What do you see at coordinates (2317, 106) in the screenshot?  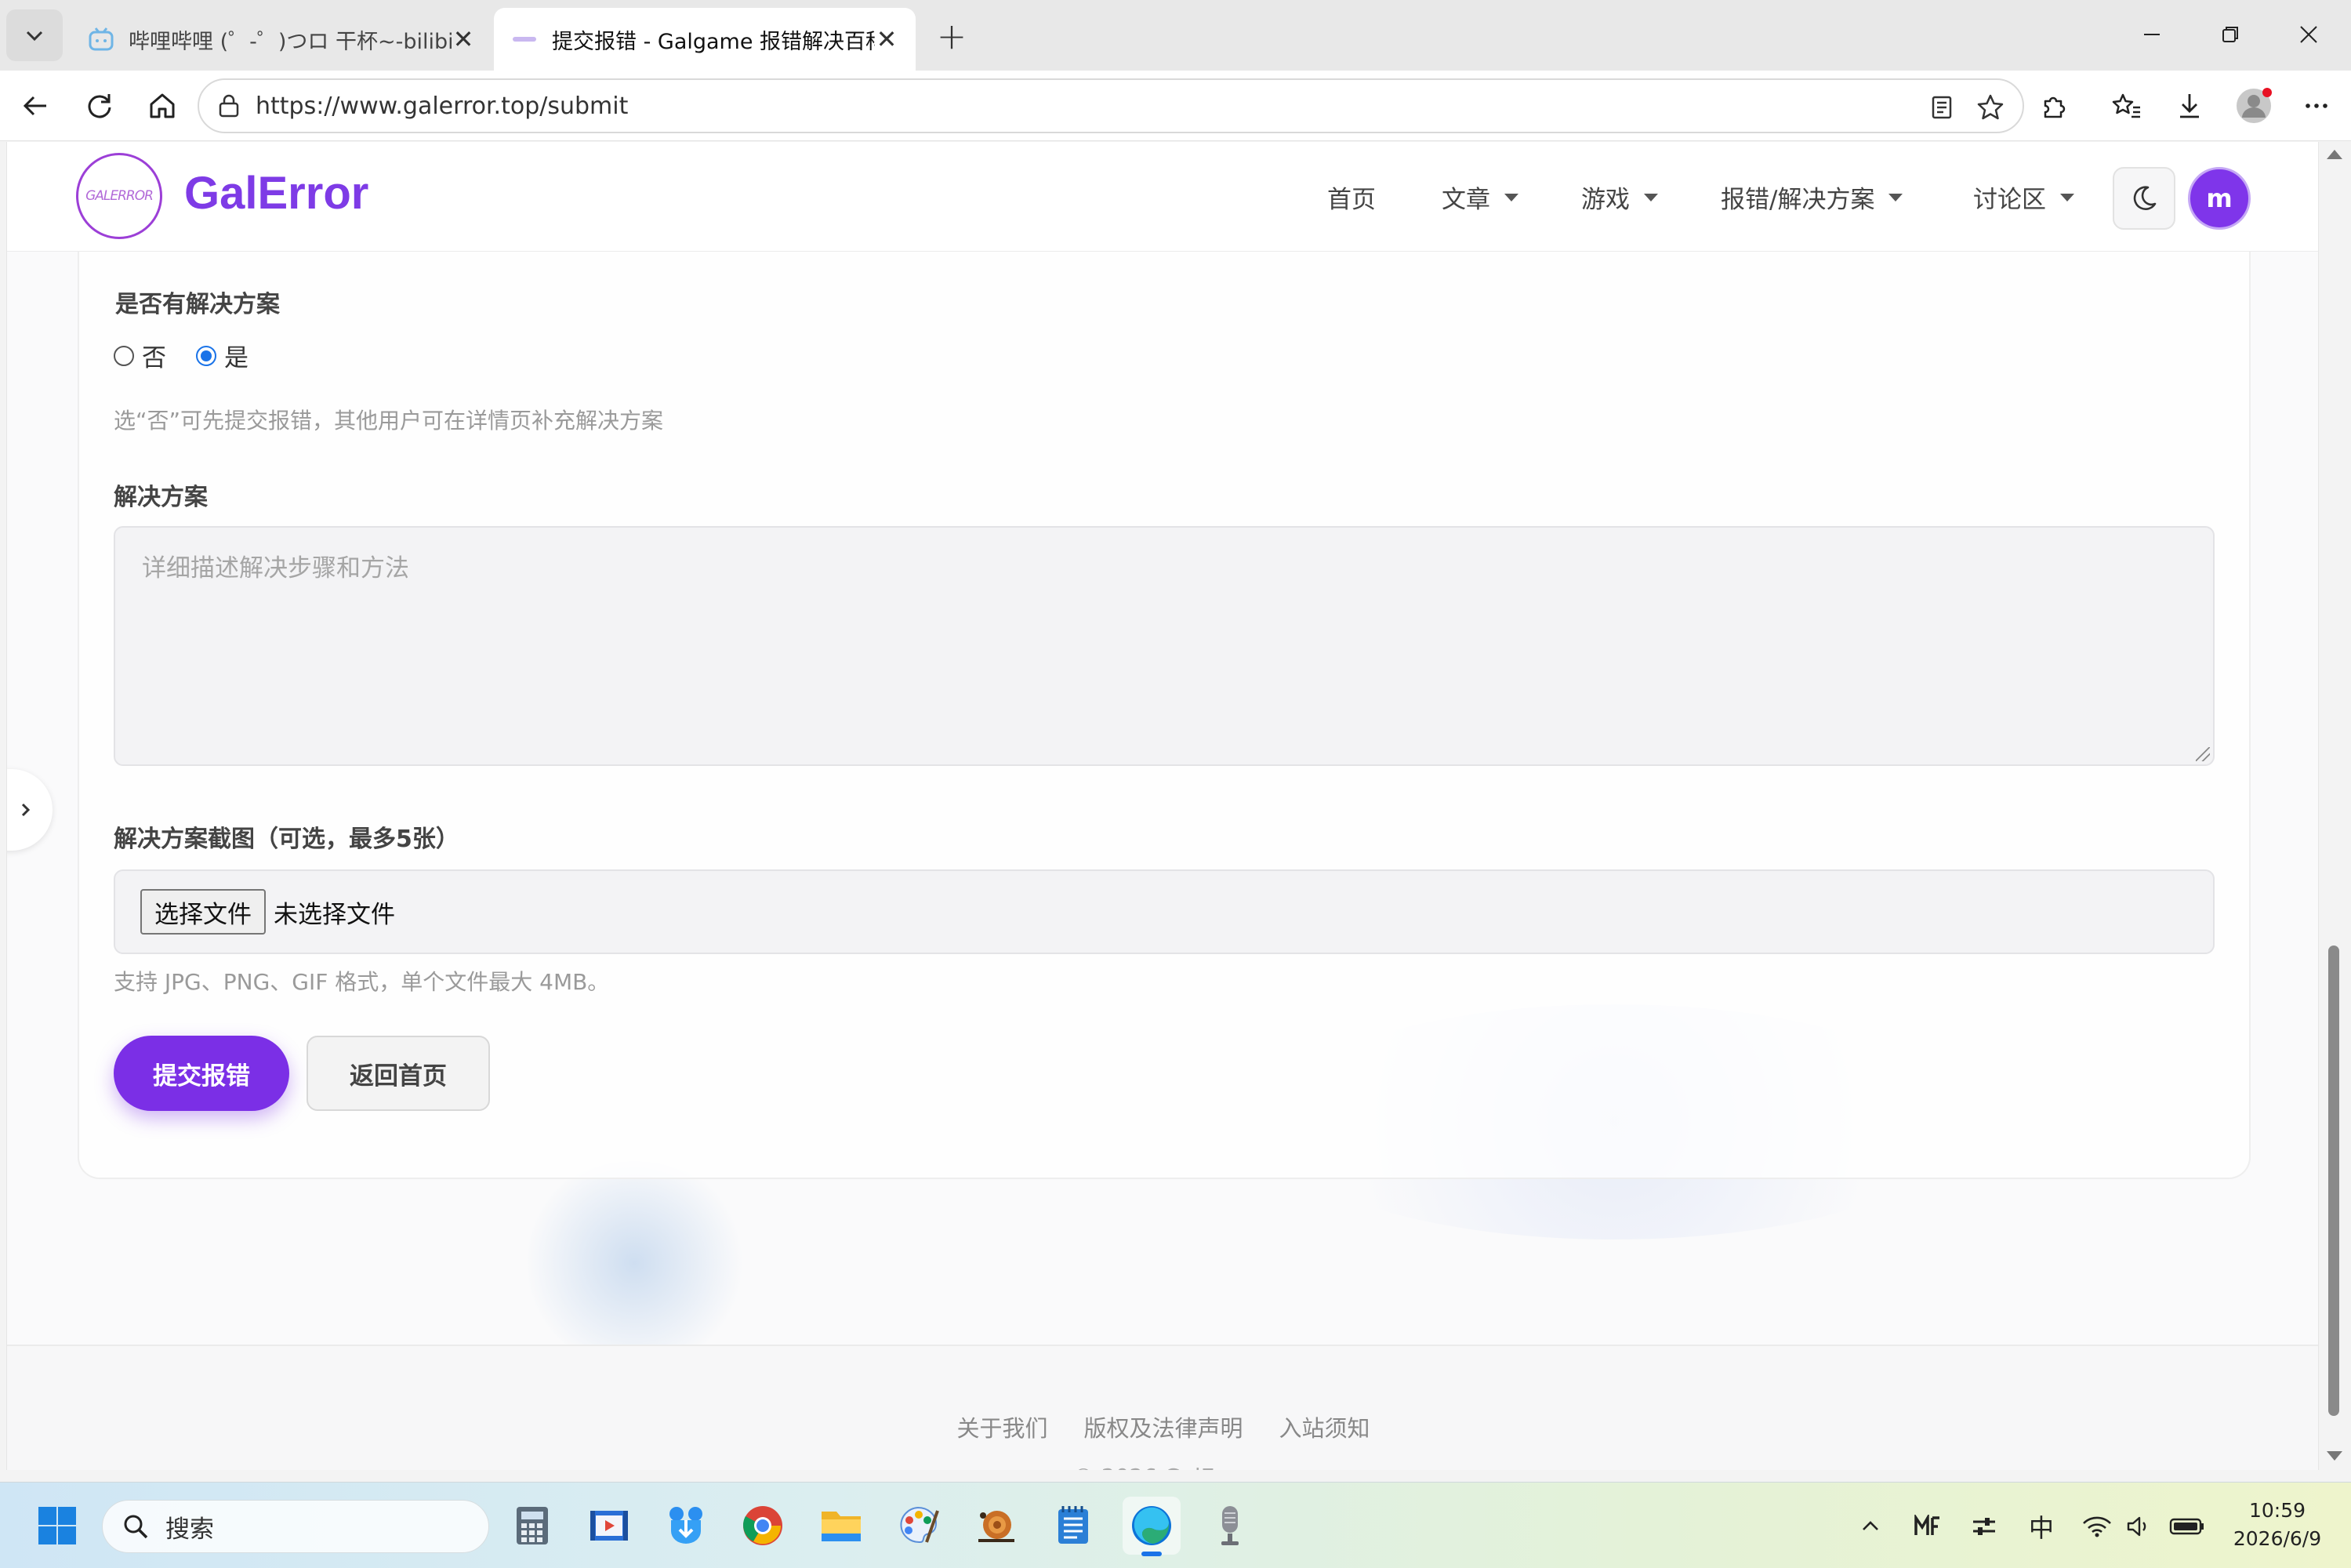 I see `more-menu-button` at bounding box center [2317, 106].